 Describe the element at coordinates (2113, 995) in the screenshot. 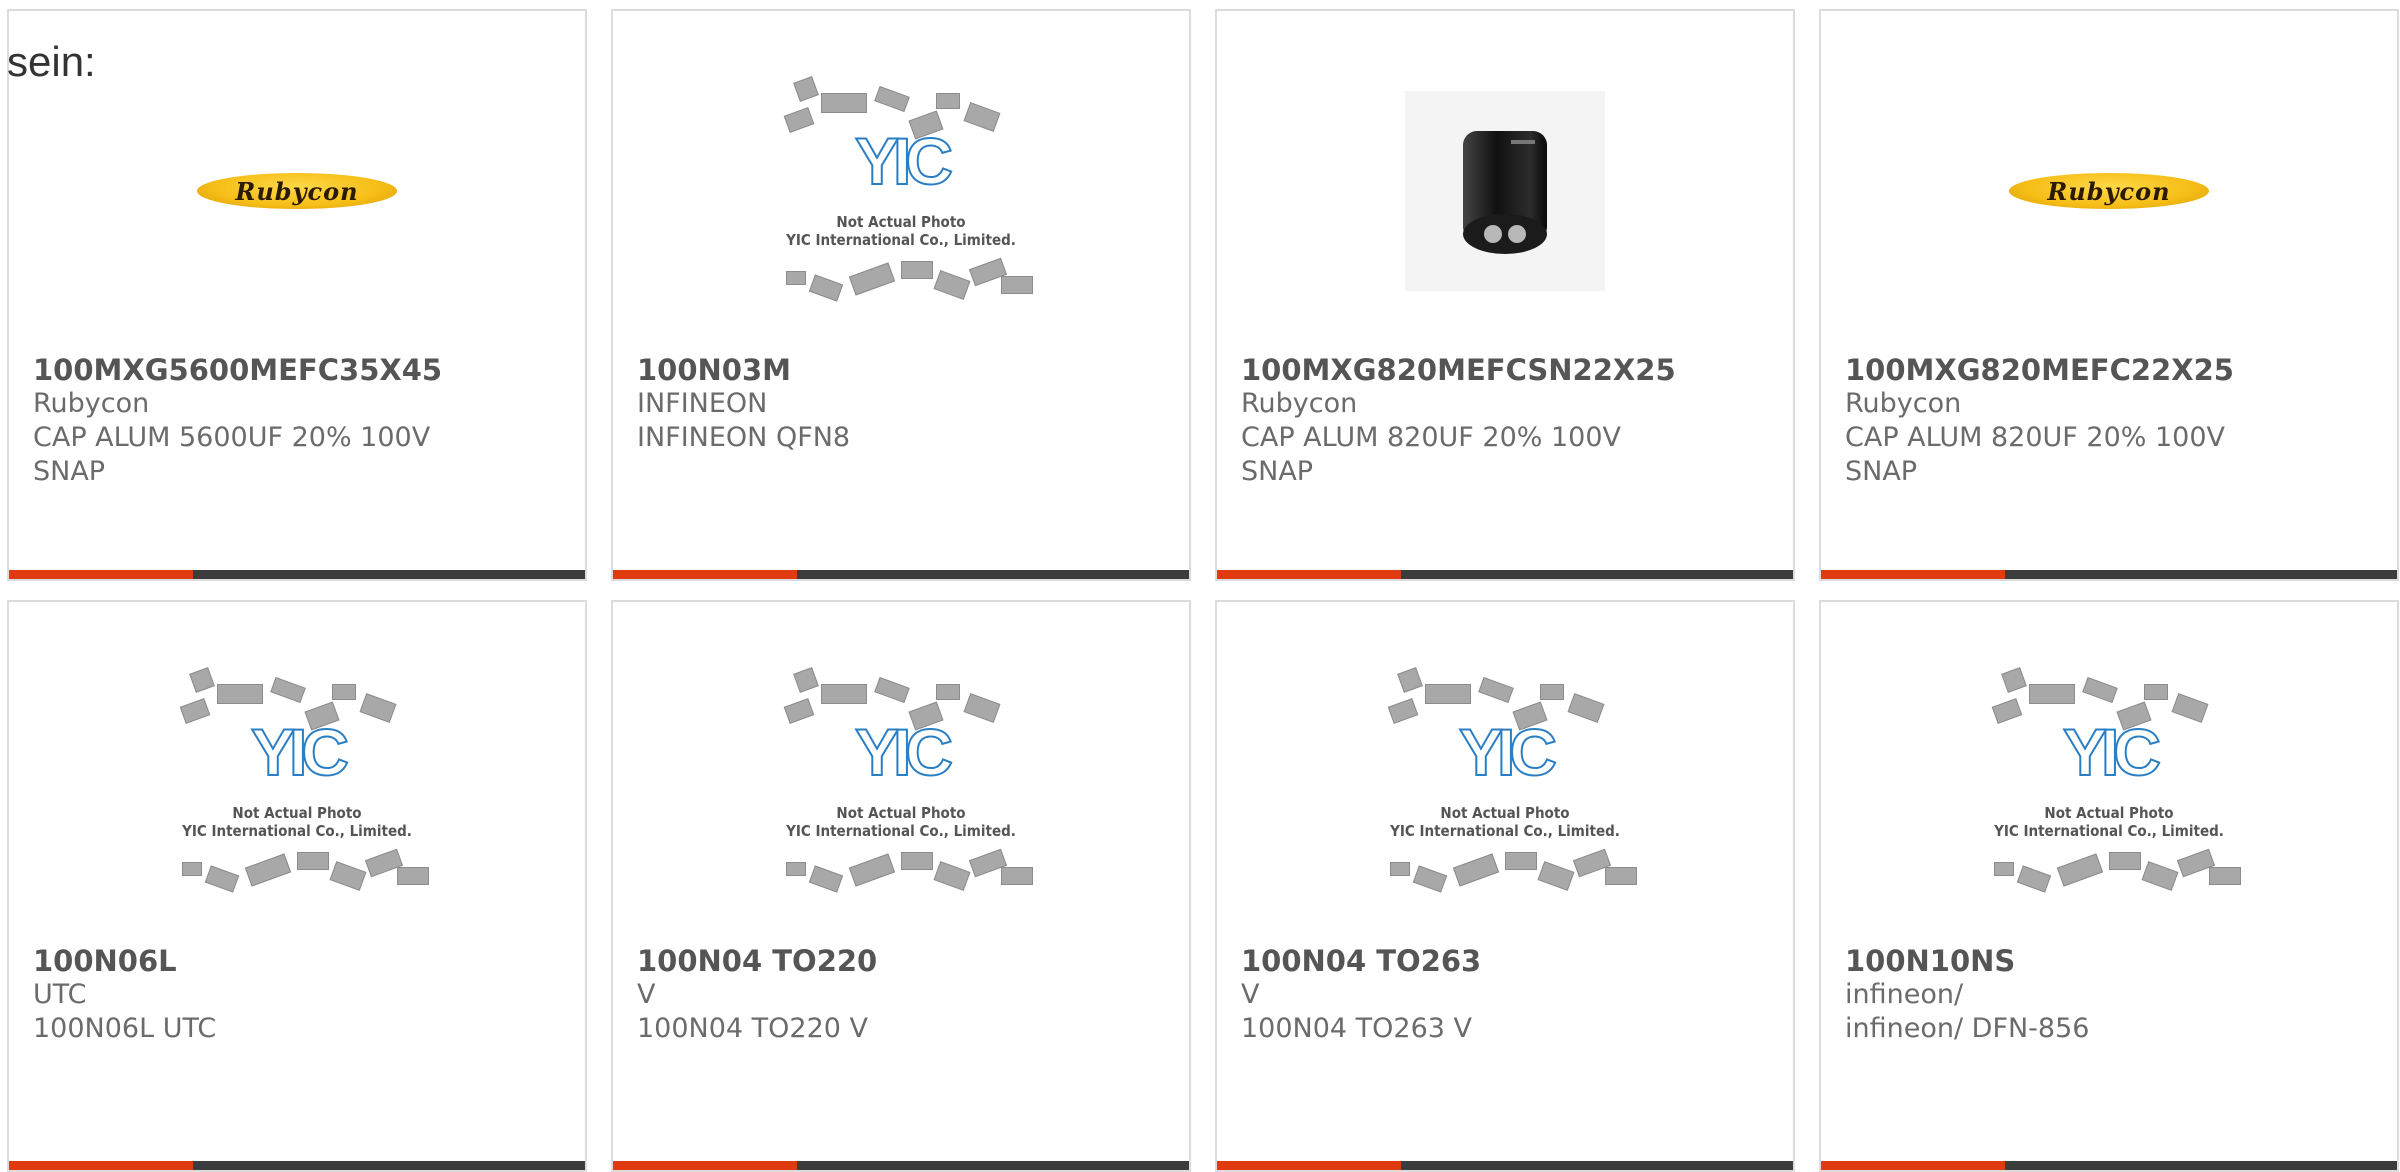

I see `product-info: 100N10NS infineon/infineon/ DFN-856` at that location.